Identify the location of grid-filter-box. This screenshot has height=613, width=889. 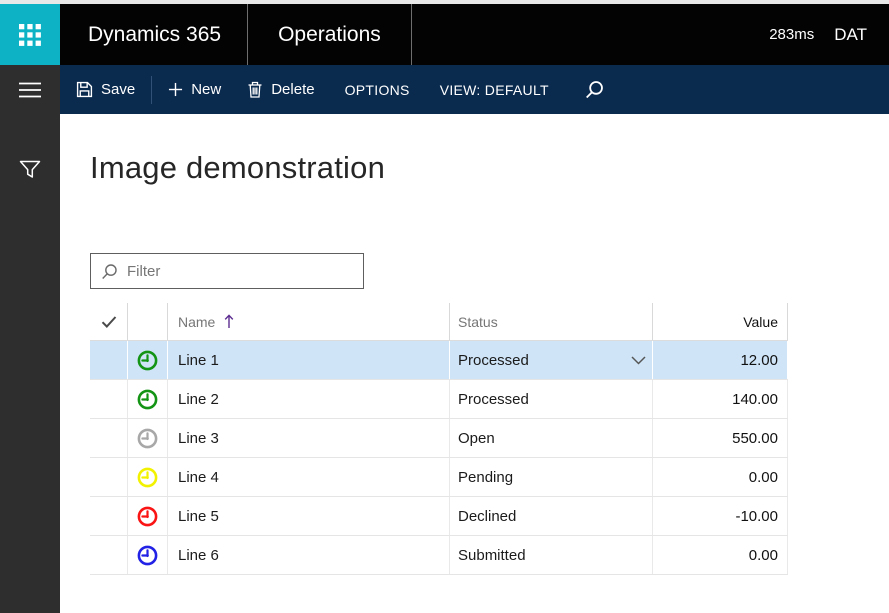
(227, 271).